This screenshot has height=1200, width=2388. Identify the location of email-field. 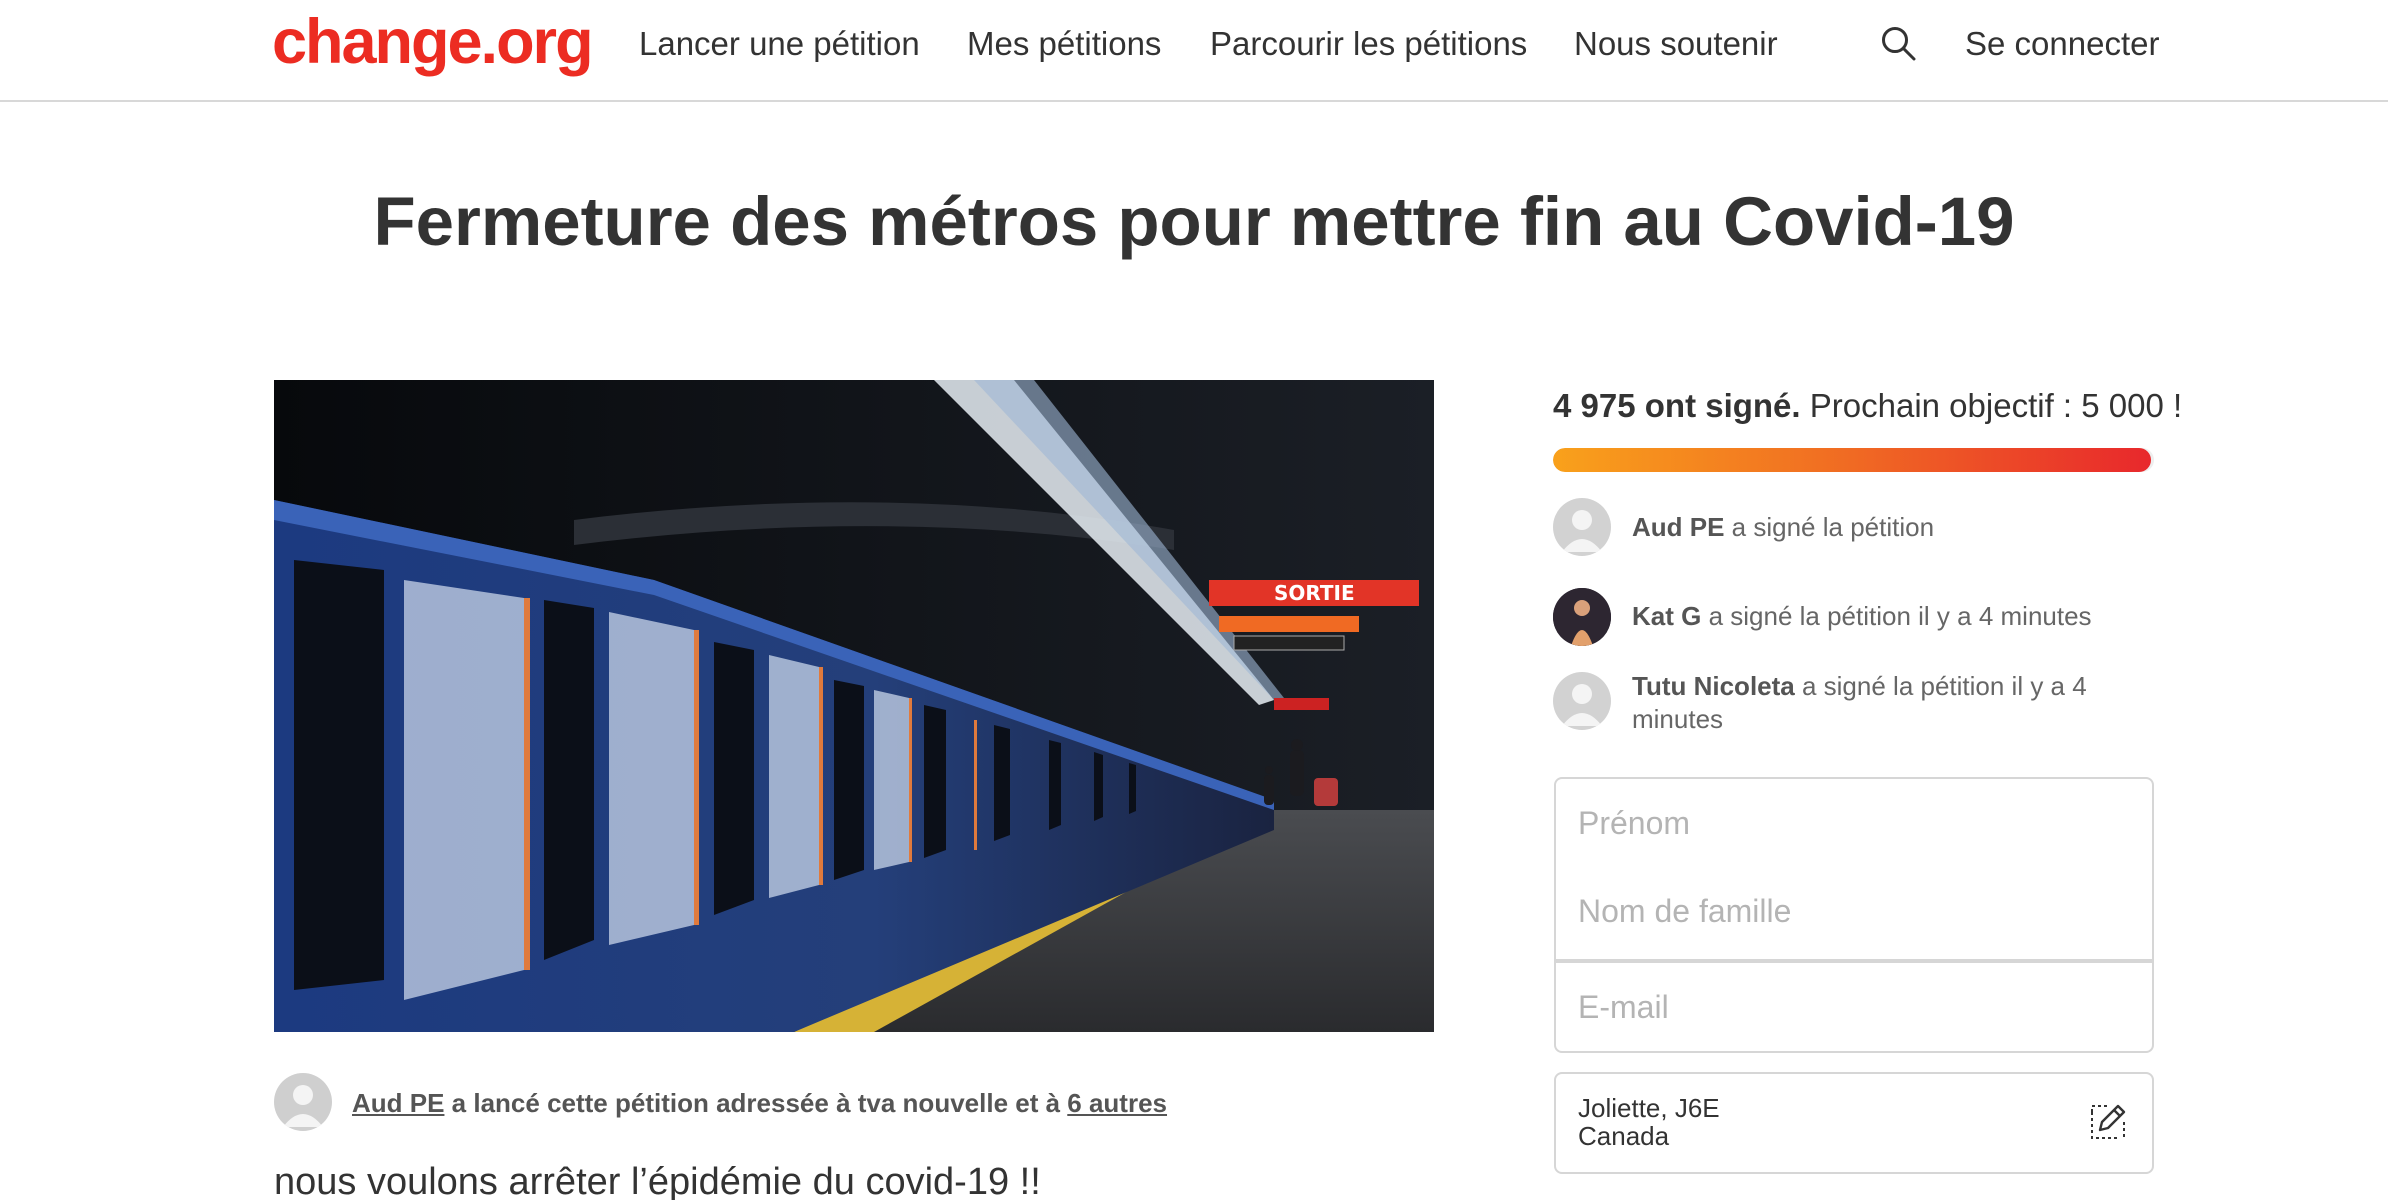
(1854, 1007).